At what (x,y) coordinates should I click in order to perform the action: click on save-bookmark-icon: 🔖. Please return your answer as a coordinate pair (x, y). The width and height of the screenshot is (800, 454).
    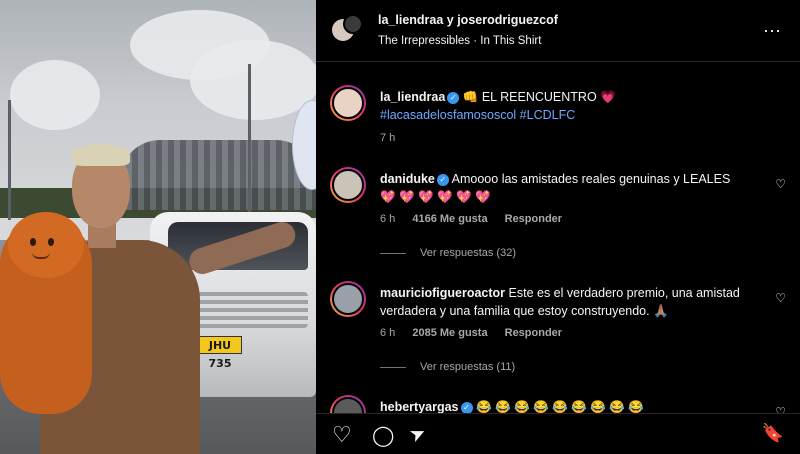
    Looking at the image, I should click on (773, 433).